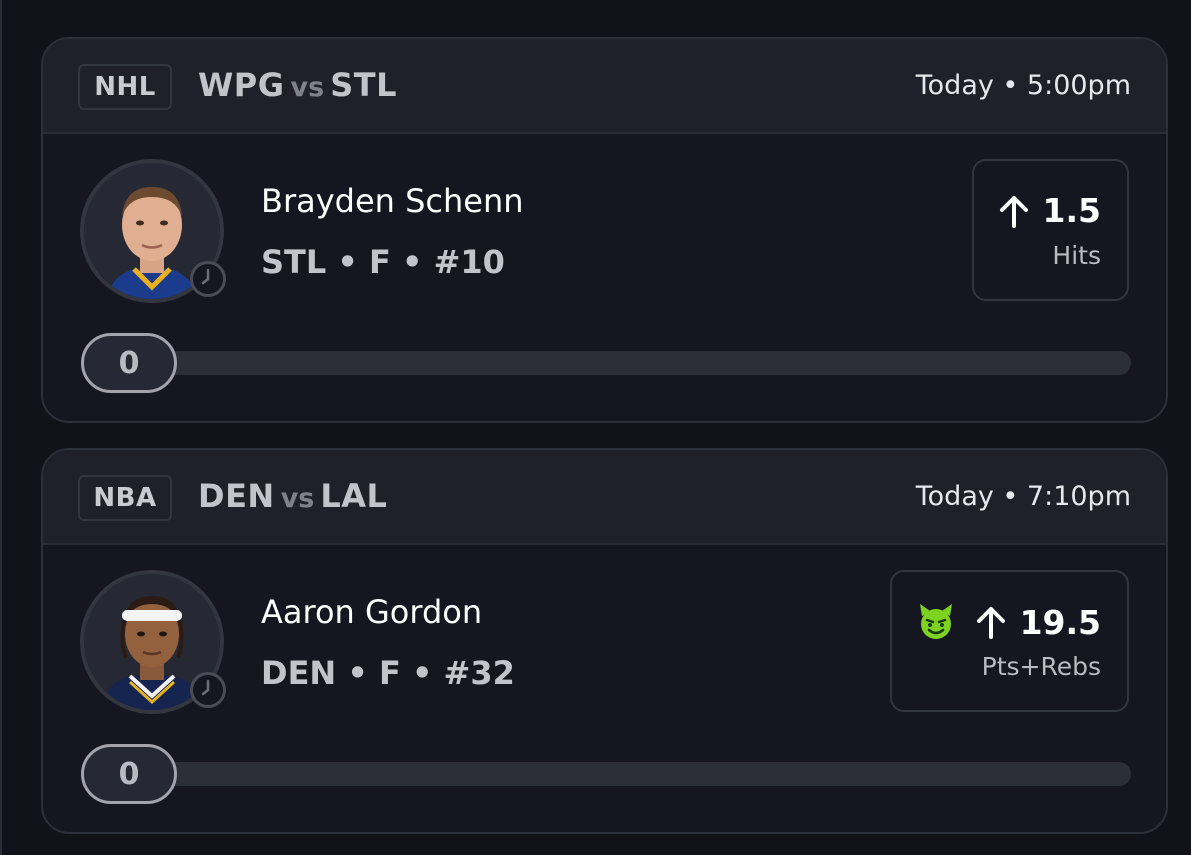  Describe the element at coordinates (371, 612) in the screenshot. I see `player-name: Aaron Gordon` at that location.